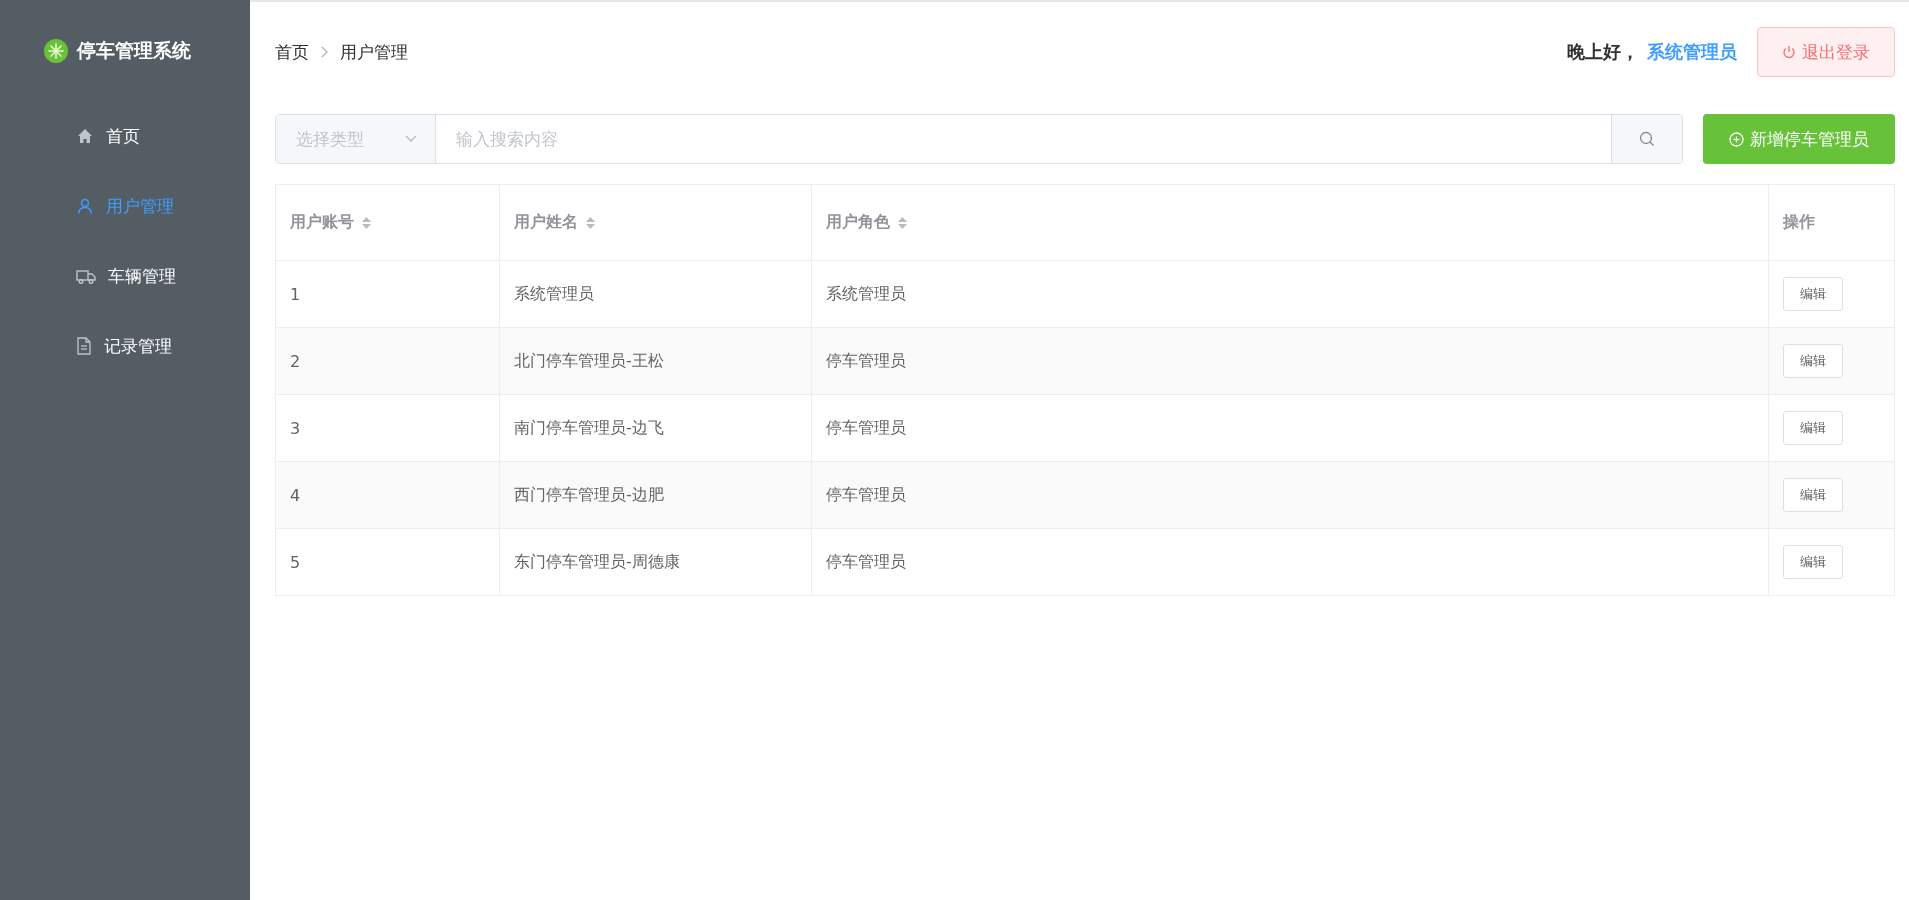  What do you see at coordinates (292, 52) in the screenshot?
I see `breadcrumb-link: 首页` at bounding box center [292, 52].